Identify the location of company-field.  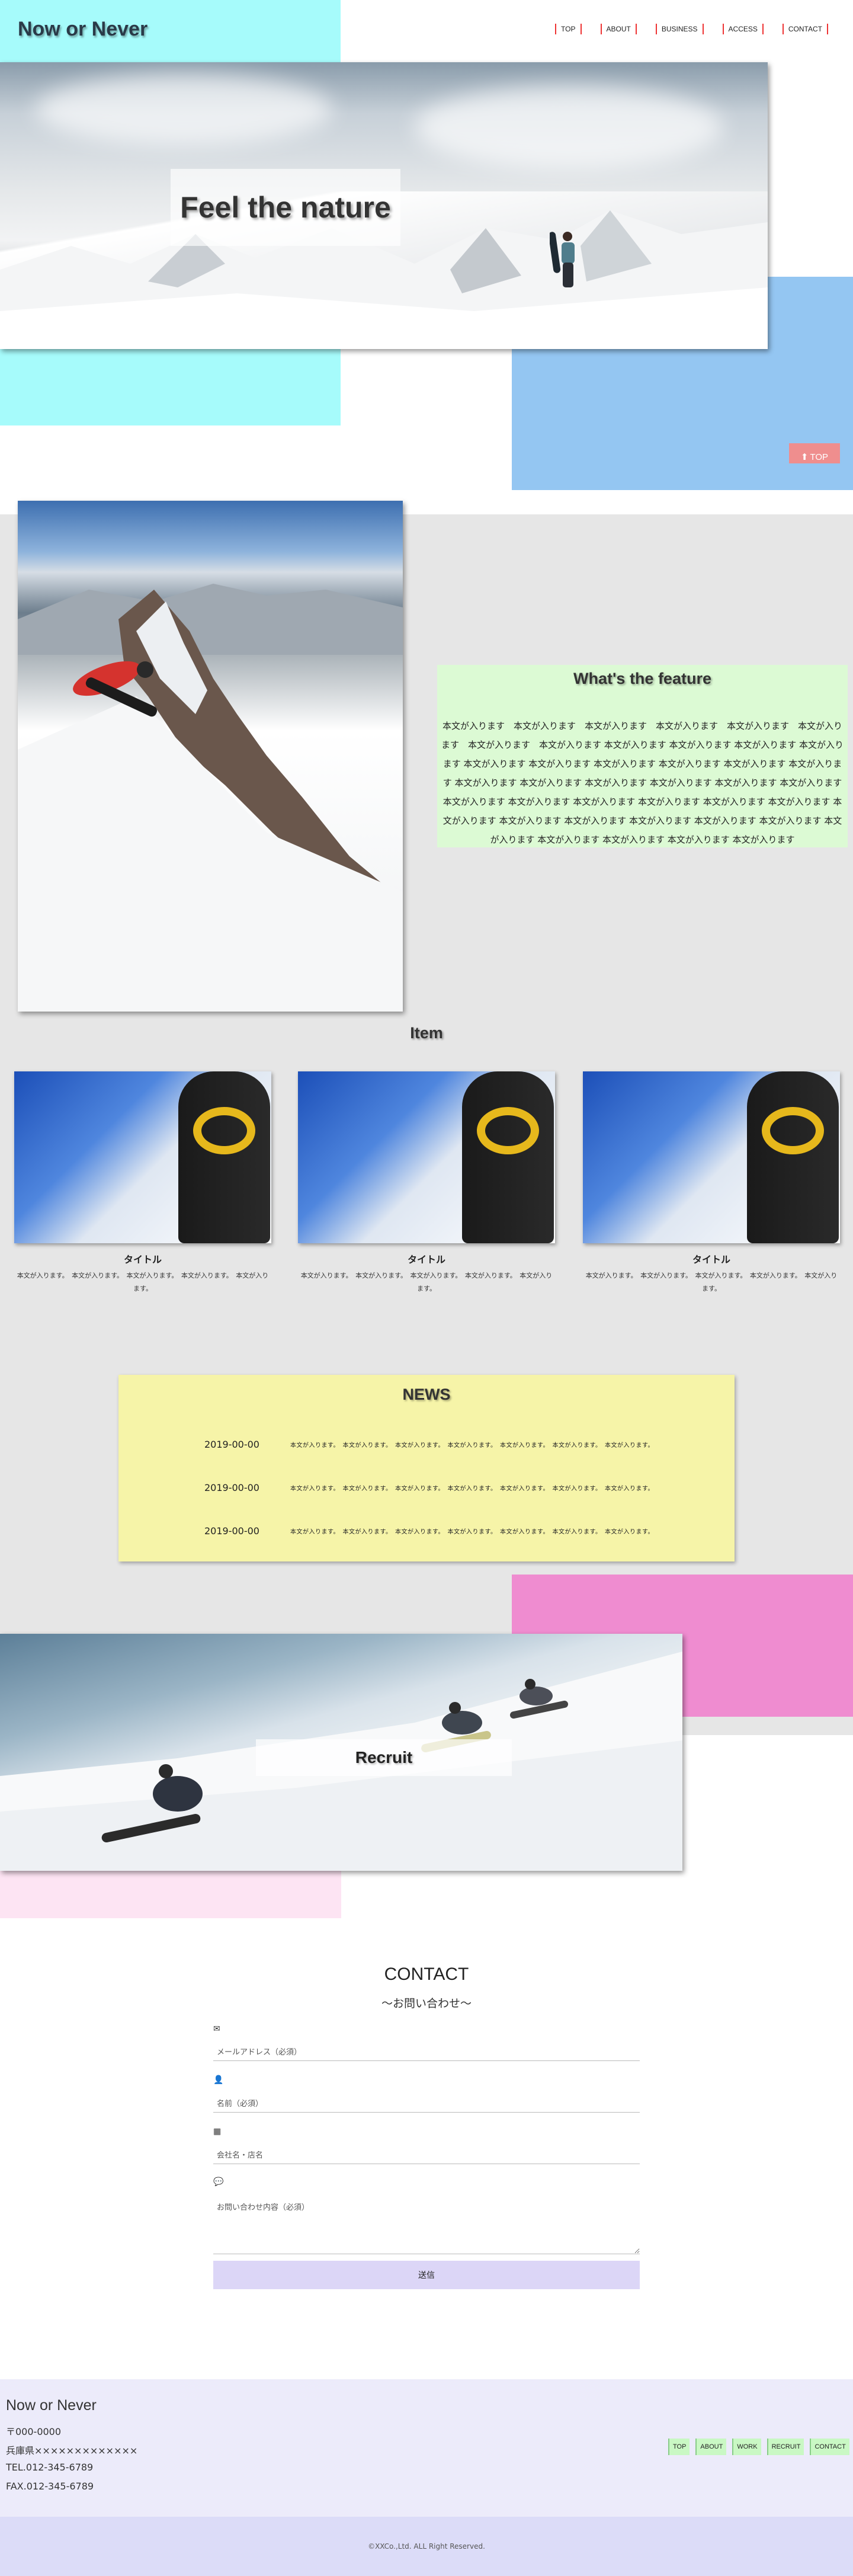
(426, 2156).